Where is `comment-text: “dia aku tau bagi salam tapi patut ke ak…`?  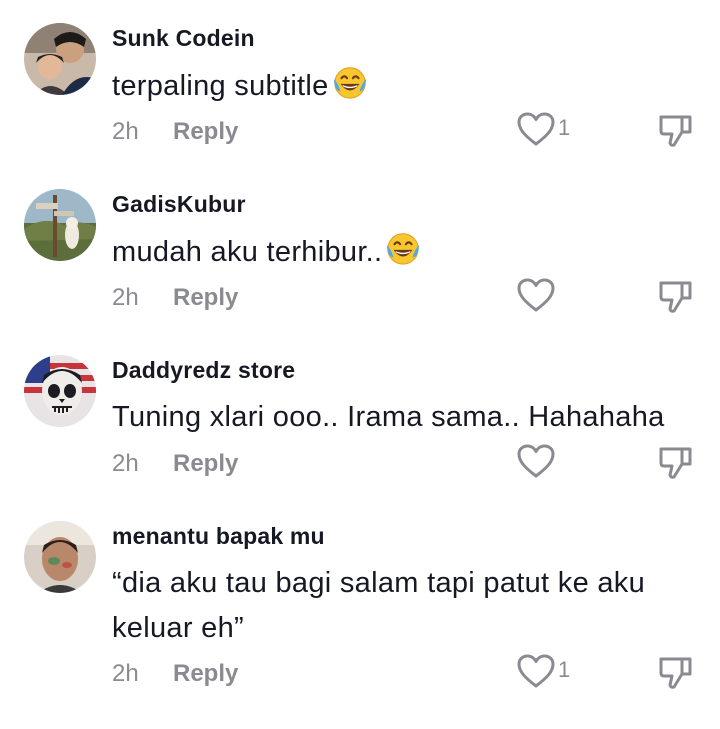 comment-text: “dia aku tau bagi salam tapi patut ke ak… is located at coordinates (407, 606).